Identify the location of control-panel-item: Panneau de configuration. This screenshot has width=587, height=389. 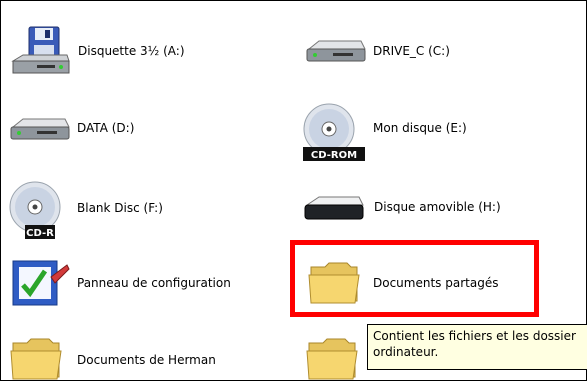
(134, 285).